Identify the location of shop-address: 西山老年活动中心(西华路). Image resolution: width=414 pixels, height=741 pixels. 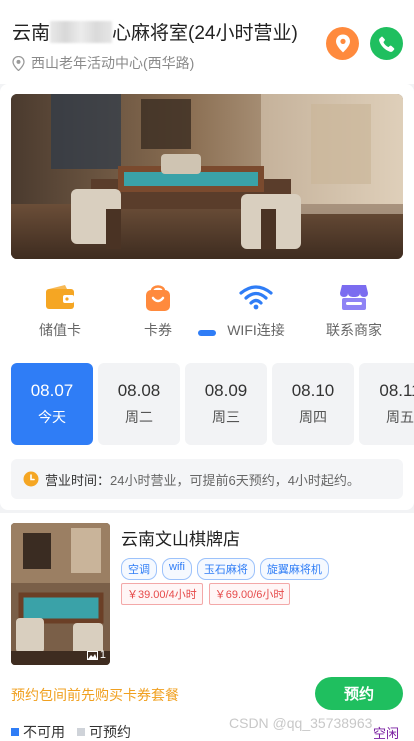
(103, 63).